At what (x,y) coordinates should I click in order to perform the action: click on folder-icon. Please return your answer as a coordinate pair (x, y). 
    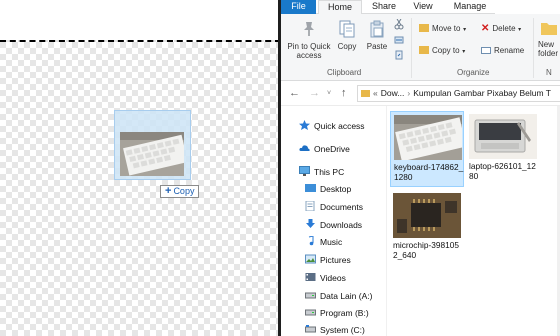
    Looking at the image, I should click on (365, 93).